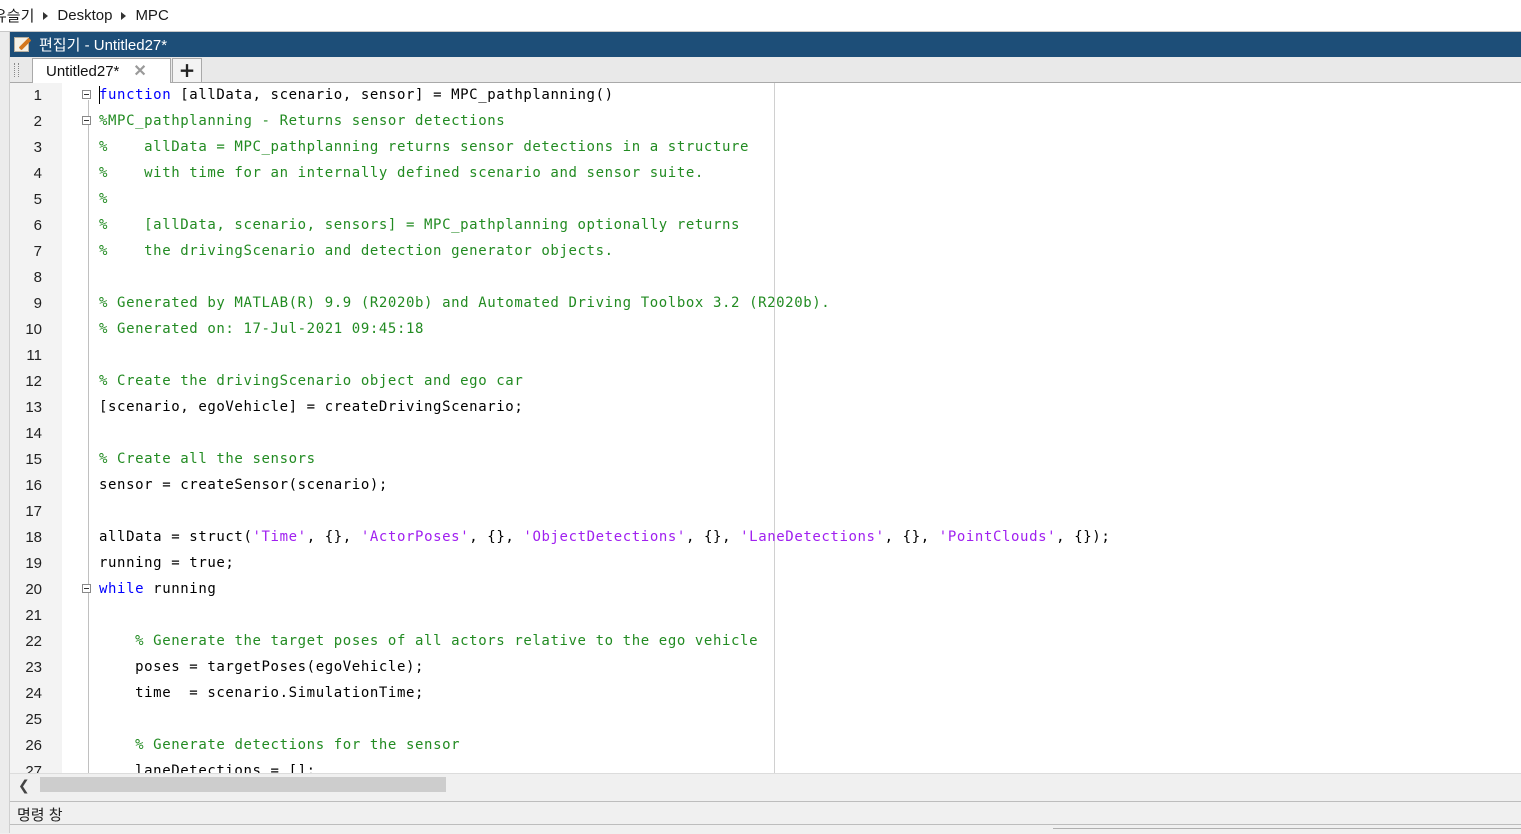  What do you see at coordinates (765, 784) in the screenshot?
I see `horizontal-scrollbar: ❮` at bounding box center [765, 784].